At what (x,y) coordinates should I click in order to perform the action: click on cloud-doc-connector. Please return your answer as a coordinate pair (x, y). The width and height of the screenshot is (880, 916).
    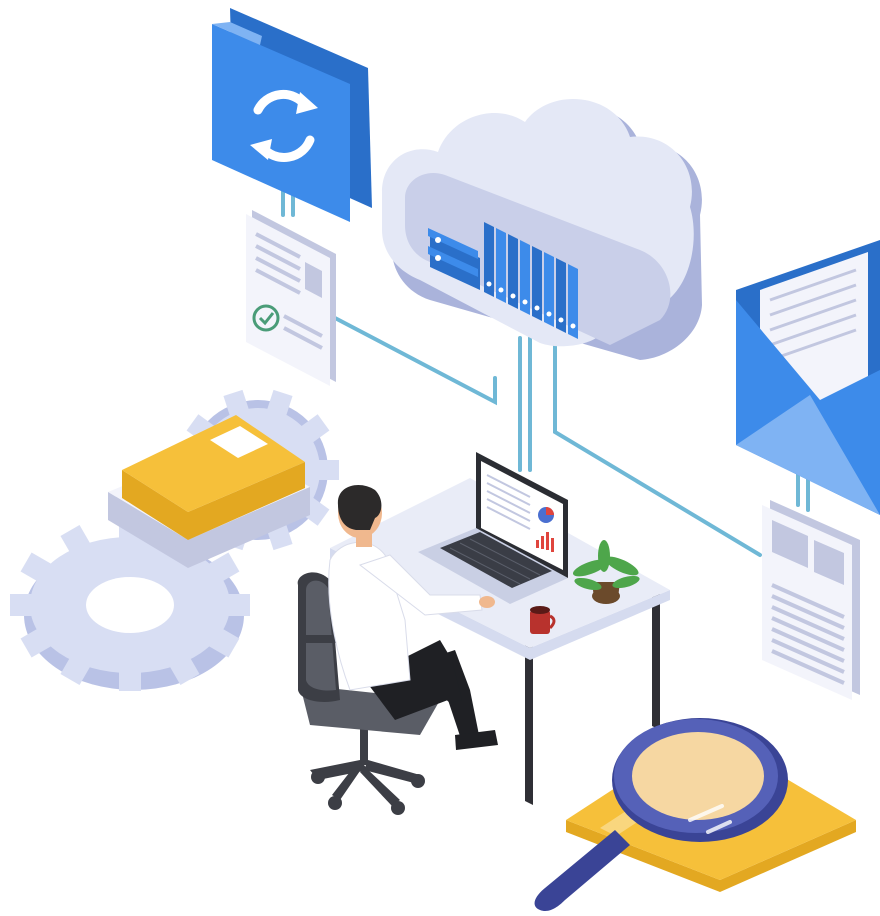
    Looking at the image, I should click on (657, 450).